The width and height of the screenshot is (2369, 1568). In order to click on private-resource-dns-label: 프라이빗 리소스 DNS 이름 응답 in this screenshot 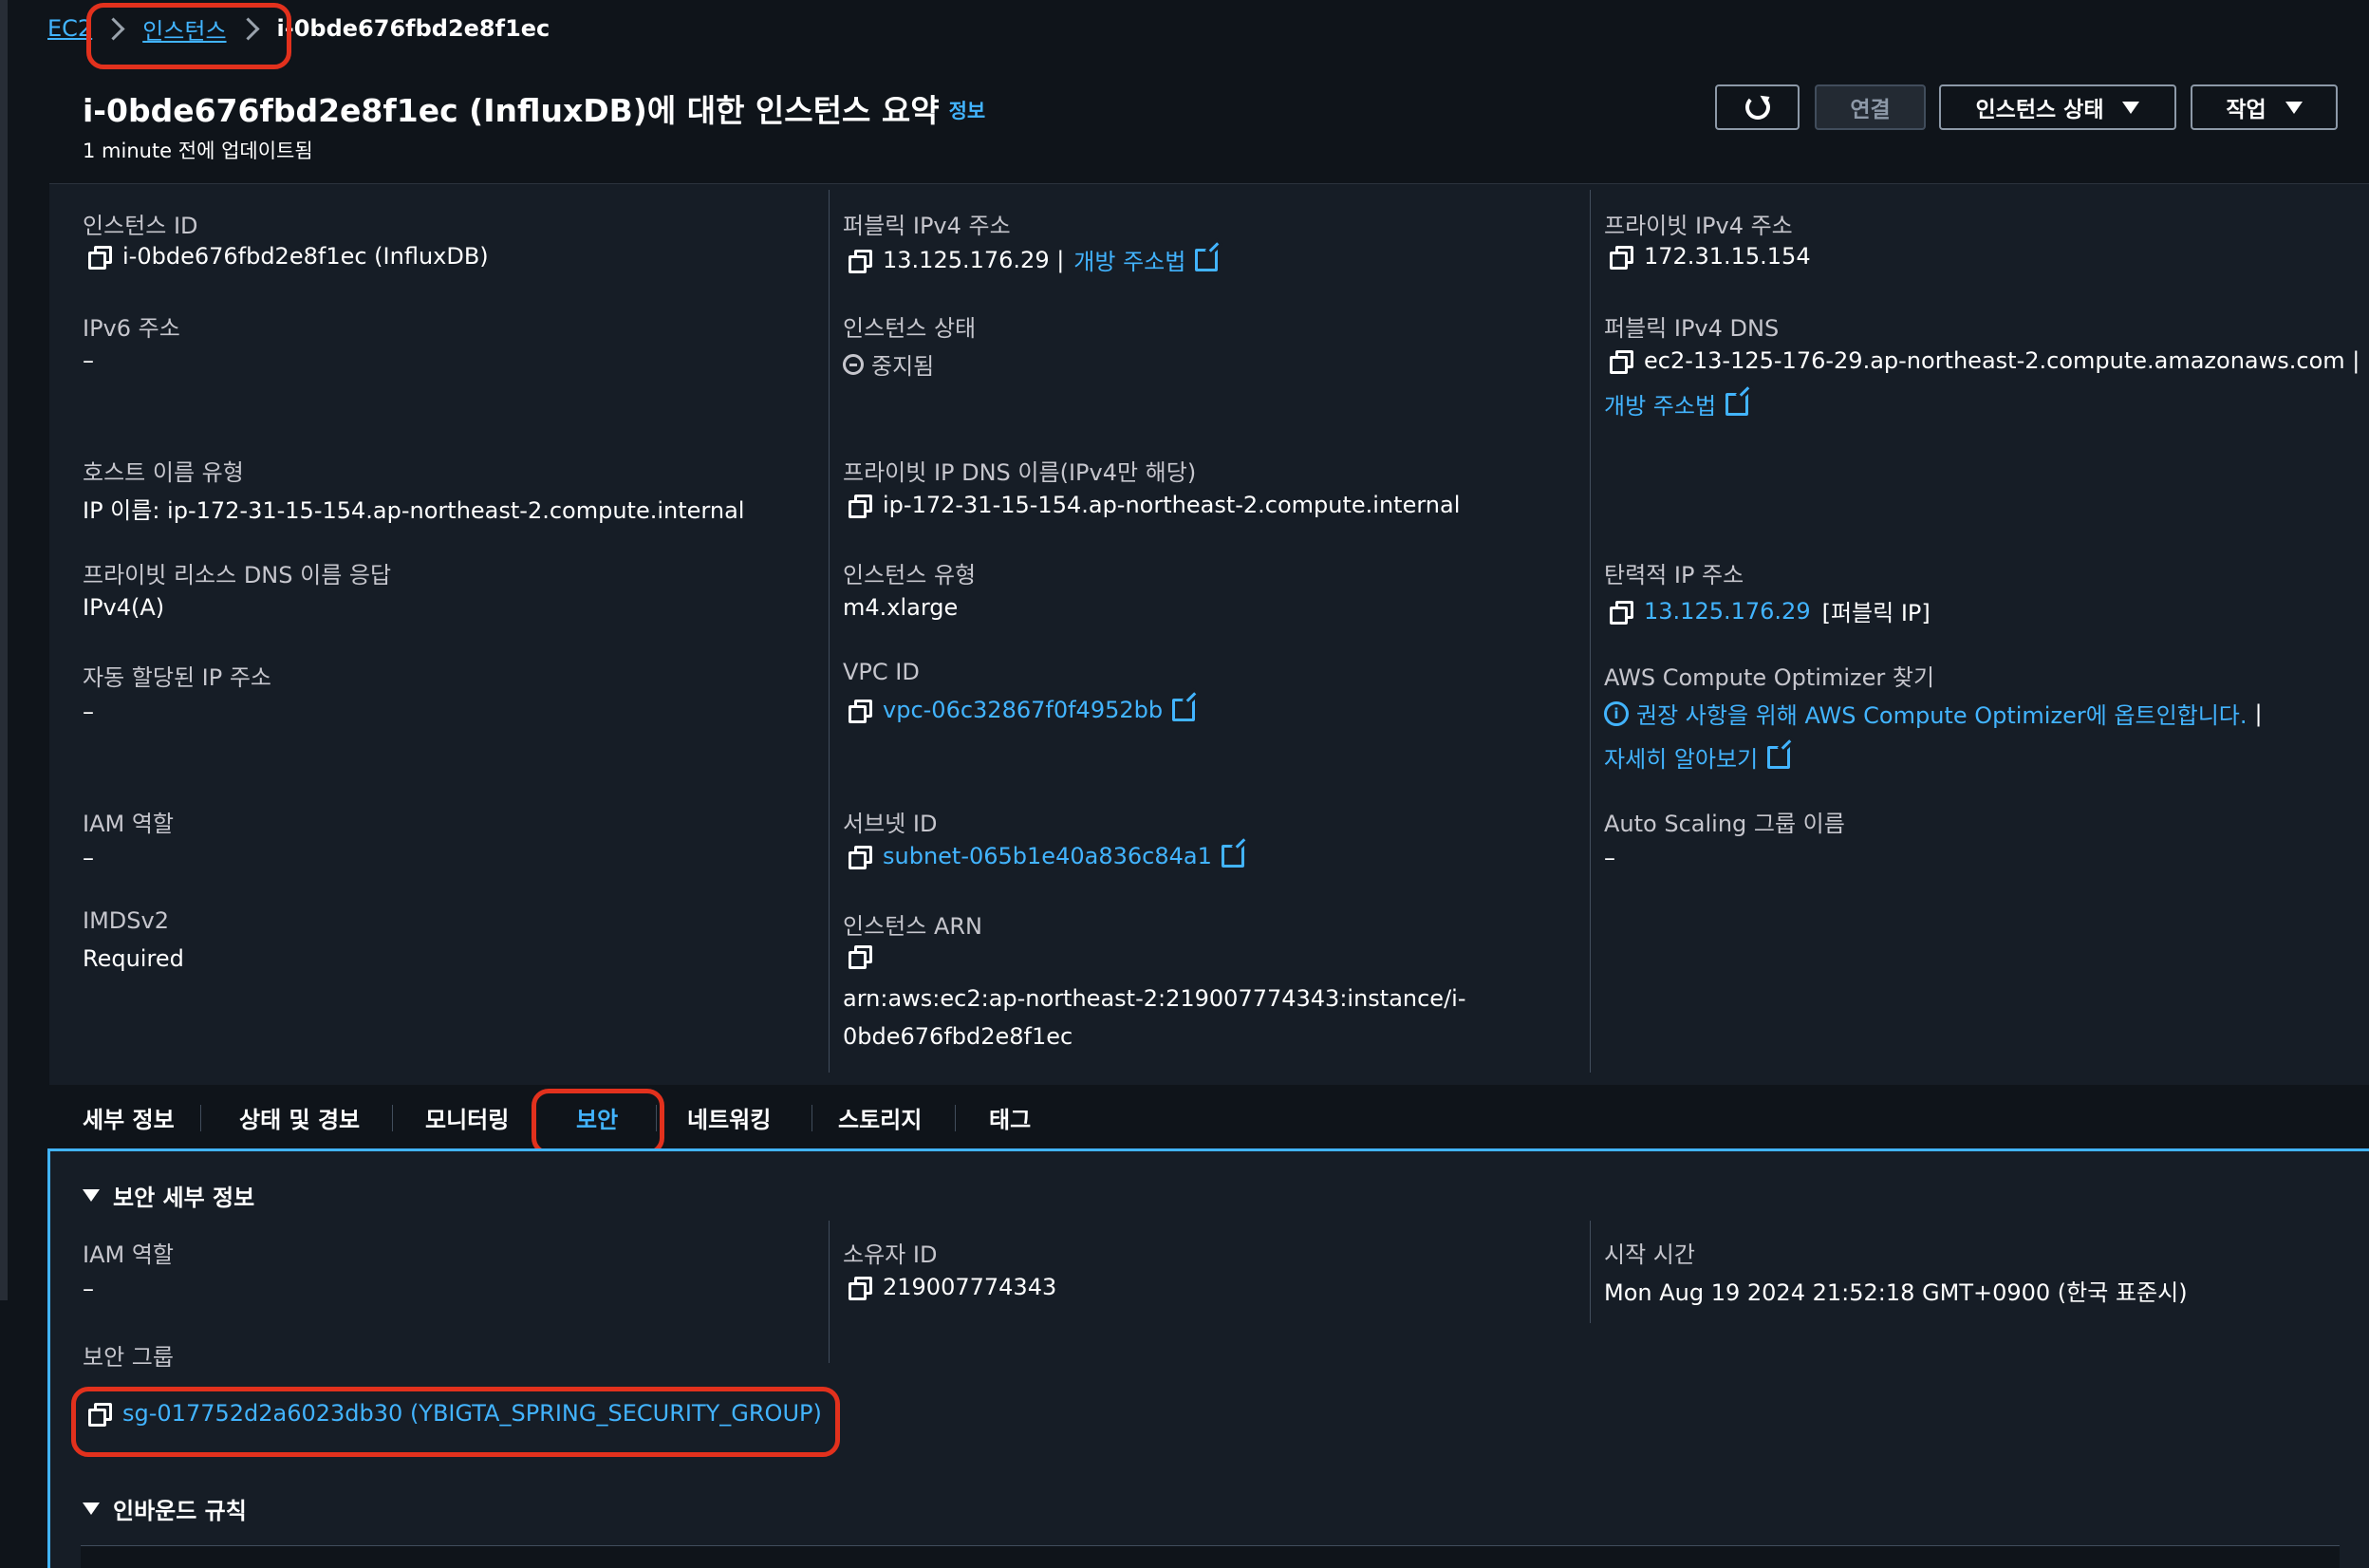, I will do `click(237, 575)`.